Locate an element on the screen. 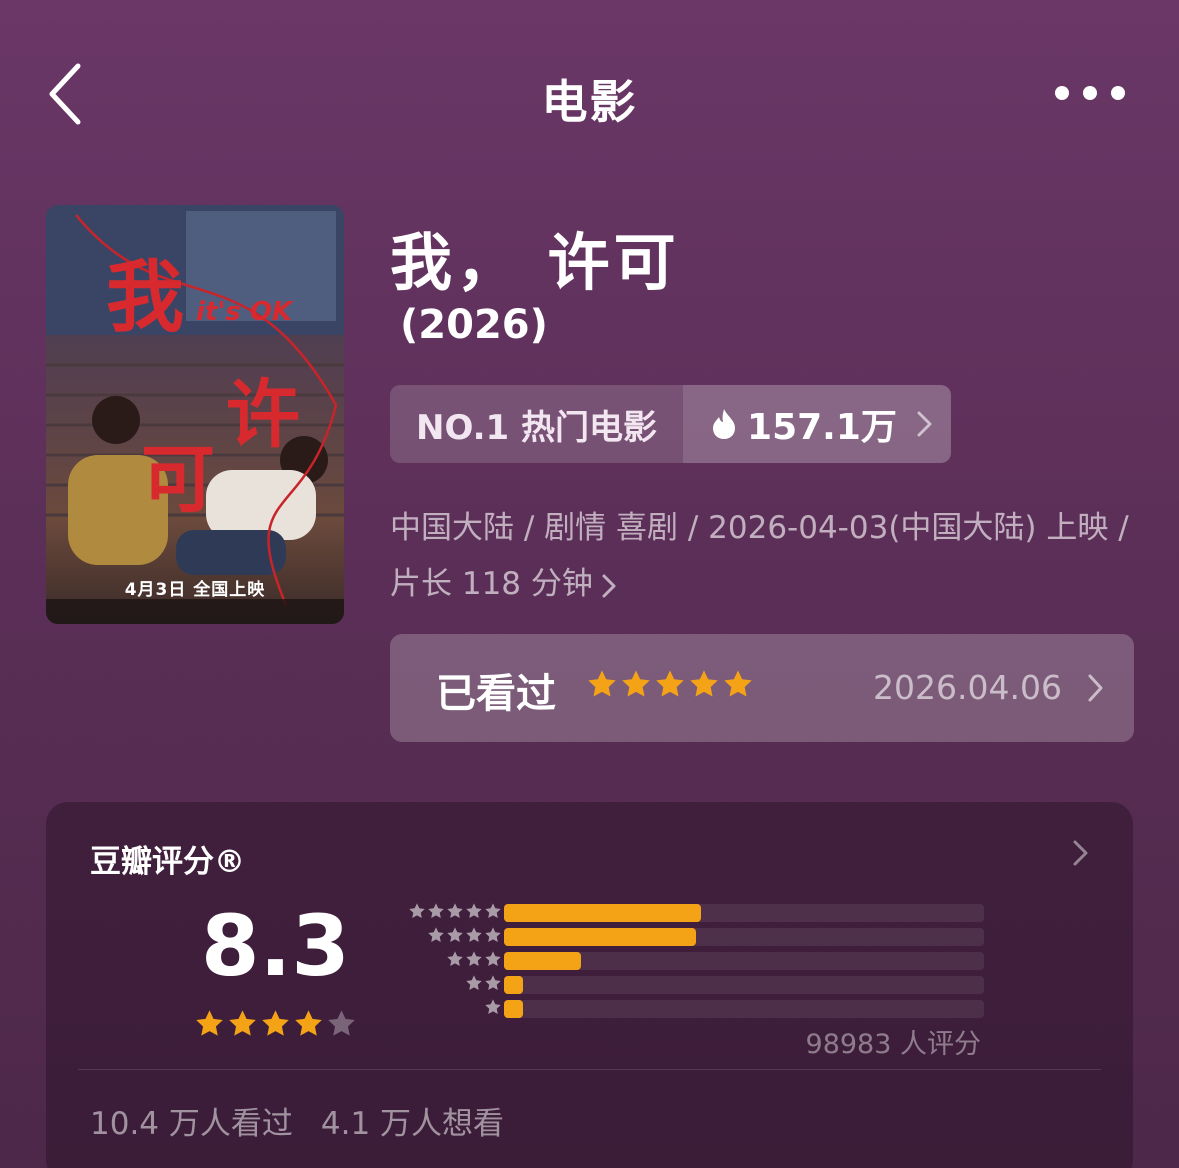  page-title: 电影 is located at coordinates (589, 102).